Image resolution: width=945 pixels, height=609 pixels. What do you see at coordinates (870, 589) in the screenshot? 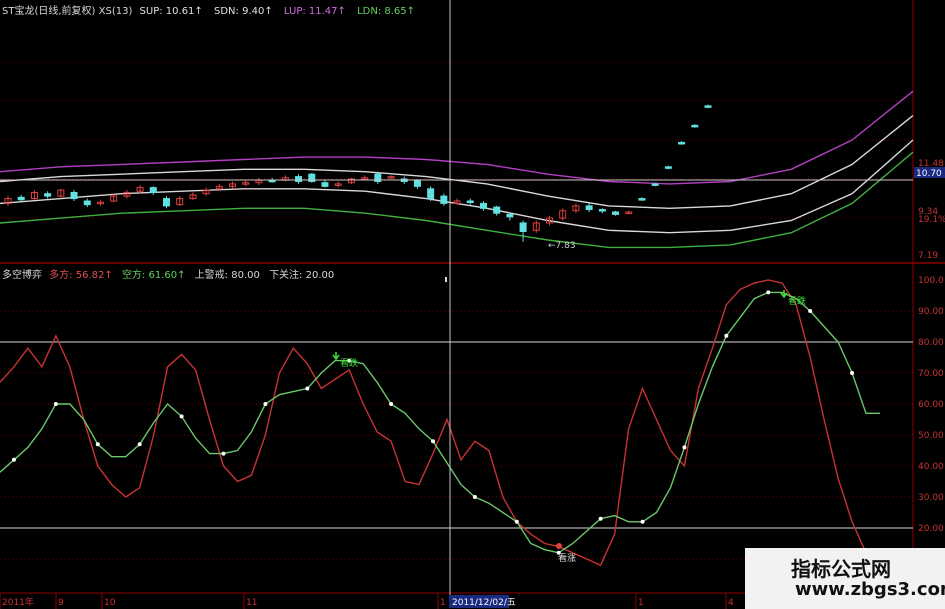
I see `watermark-url: www.zbgs3.com` at bounding box center [870, 589].